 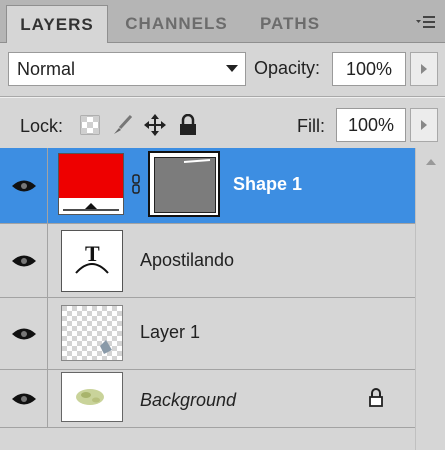 What do you see at coordinates (431, 162) in the screenshot?
I see `scroll-up-icon` at bounding box center [431, 162].